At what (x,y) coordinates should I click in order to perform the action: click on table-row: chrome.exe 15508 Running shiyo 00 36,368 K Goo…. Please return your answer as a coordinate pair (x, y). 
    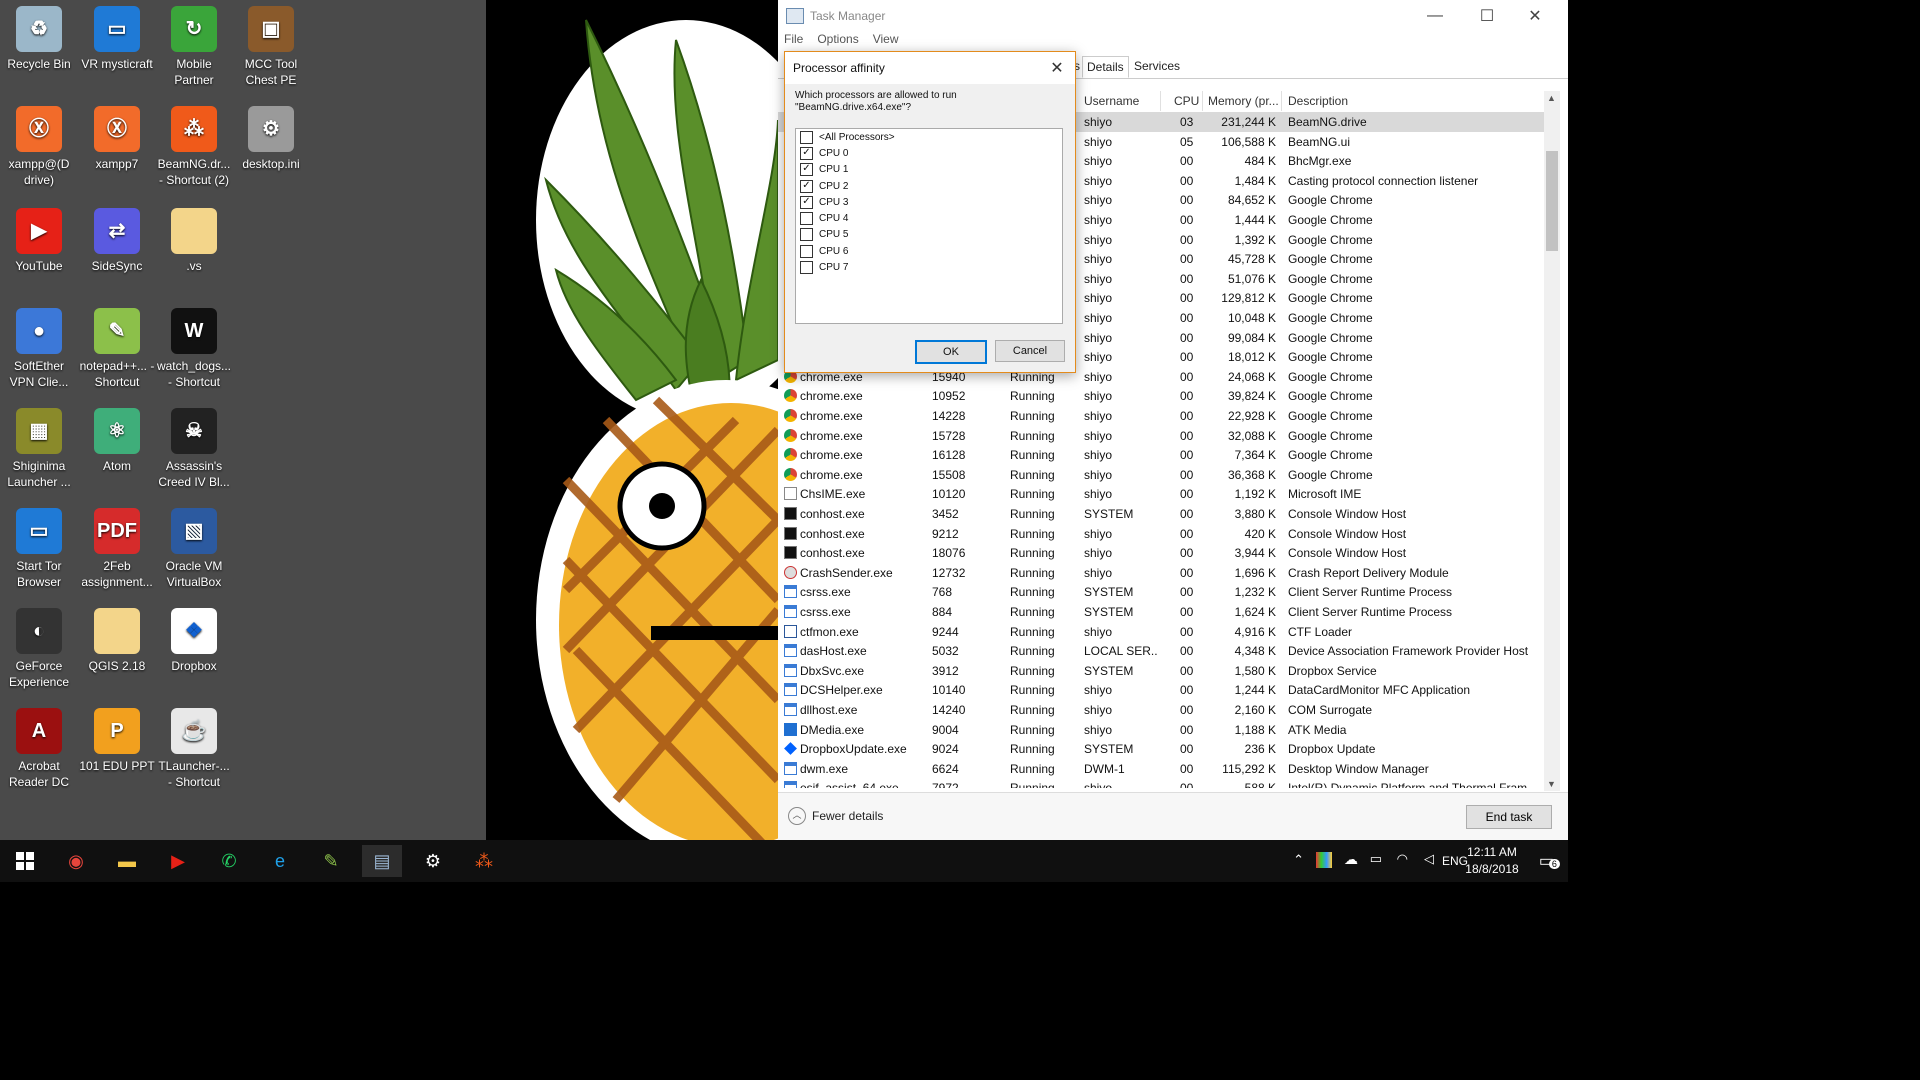
    Looking at the image, I should click on (1161, 475).